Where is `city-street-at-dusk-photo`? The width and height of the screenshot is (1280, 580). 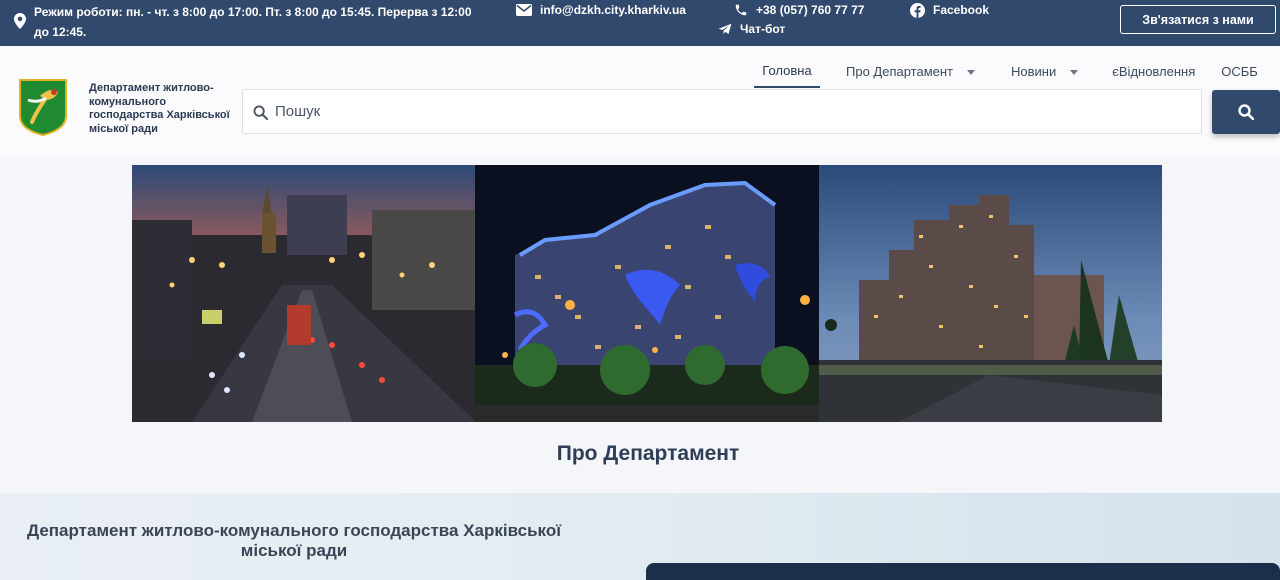 city-street-at-dusk-photo is located at coordinates (304, 293).